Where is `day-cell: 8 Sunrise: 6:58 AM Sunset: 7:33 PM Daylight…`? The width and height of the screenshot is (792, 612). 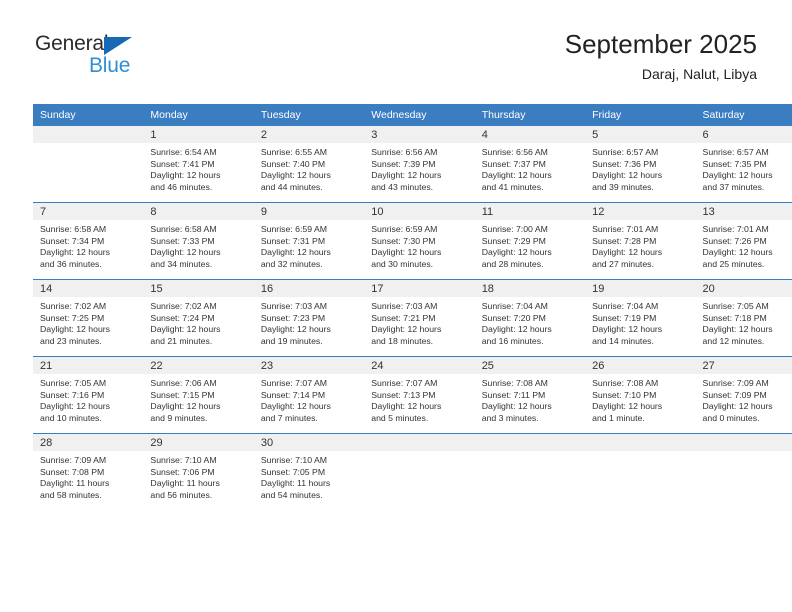
day-cell: 8 Sunrise: 6:58 AM Sunset: 7:33 PM Daylight… is located at coordinates (198, 241).